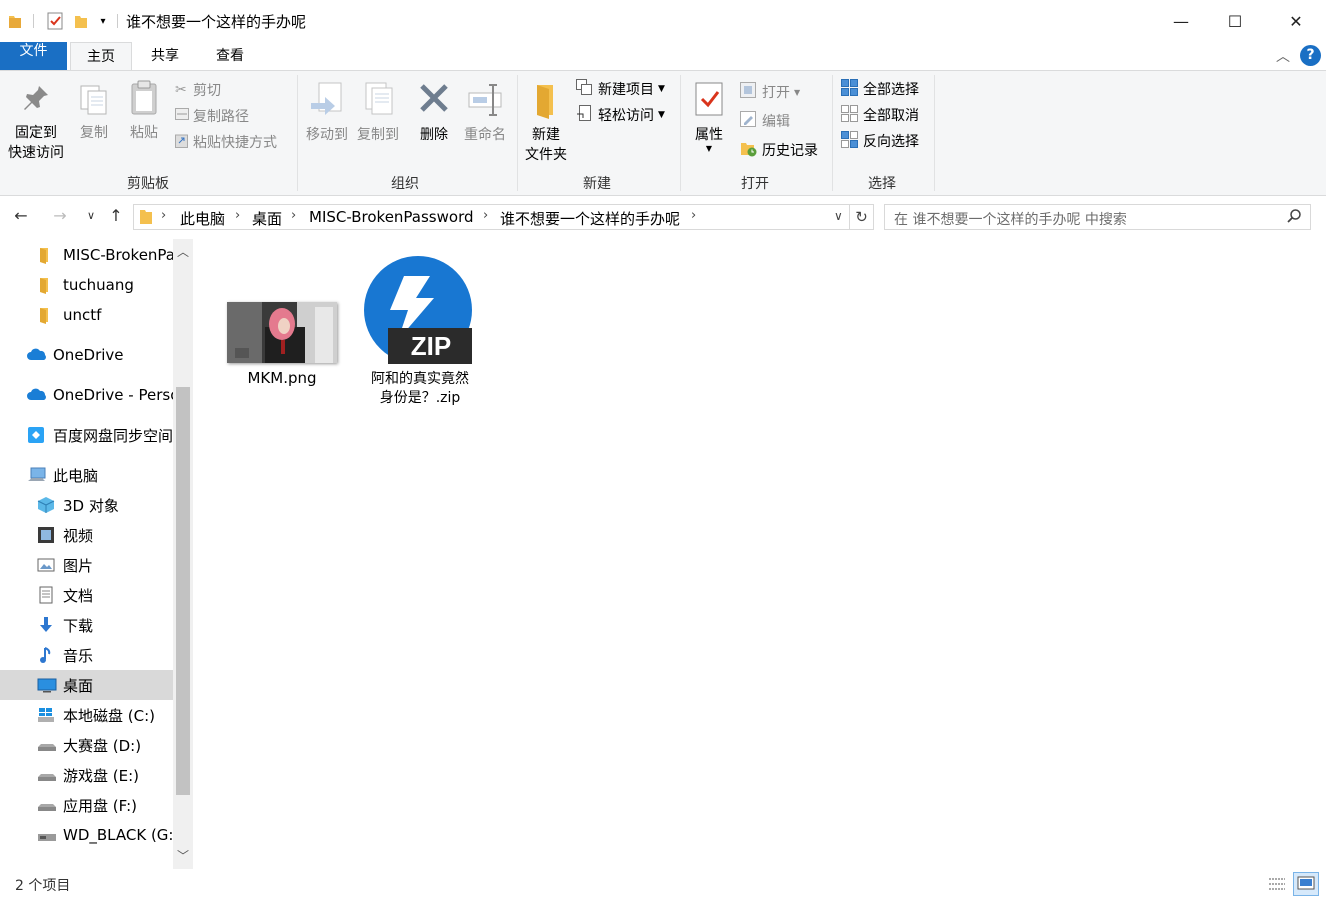 This screenshot has height=899, width=1326. Describe the element at coordinates (861, 217) in the screenshot. I see `refresh-button: ↻` at that location.